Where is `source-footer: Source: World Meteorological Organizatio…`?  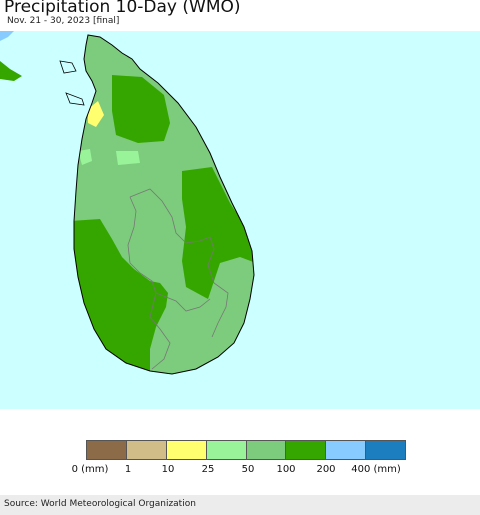 source-footer: Source: World Meteorological Organizatio… is located at coordinates (240, 505).